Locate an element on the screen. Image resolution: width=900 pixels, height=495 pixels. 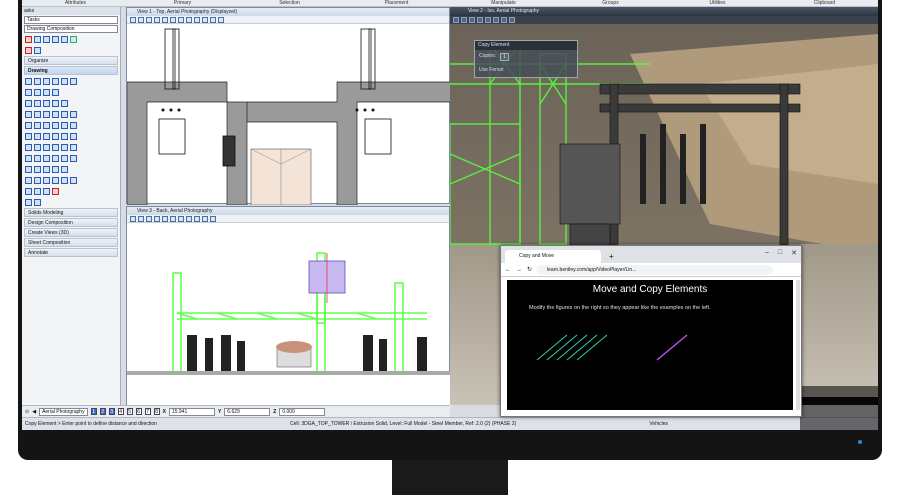
check-icon is located at coordinates (73, 39).